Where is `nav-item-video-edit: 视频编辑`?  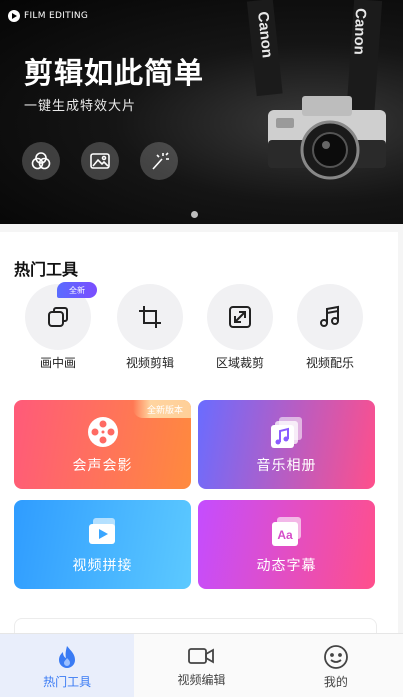
nav-item-video-edit: 视频编辑 is located at coordinates (201, 665).